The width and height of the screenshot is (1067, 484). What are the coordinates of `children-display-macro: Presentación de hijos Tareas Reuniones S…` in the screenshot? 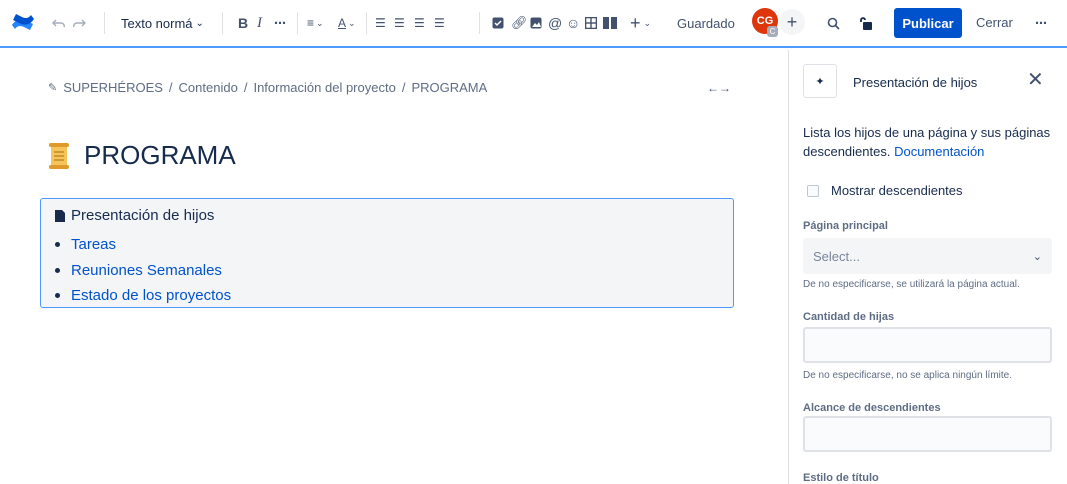 It's located at (387, 253).